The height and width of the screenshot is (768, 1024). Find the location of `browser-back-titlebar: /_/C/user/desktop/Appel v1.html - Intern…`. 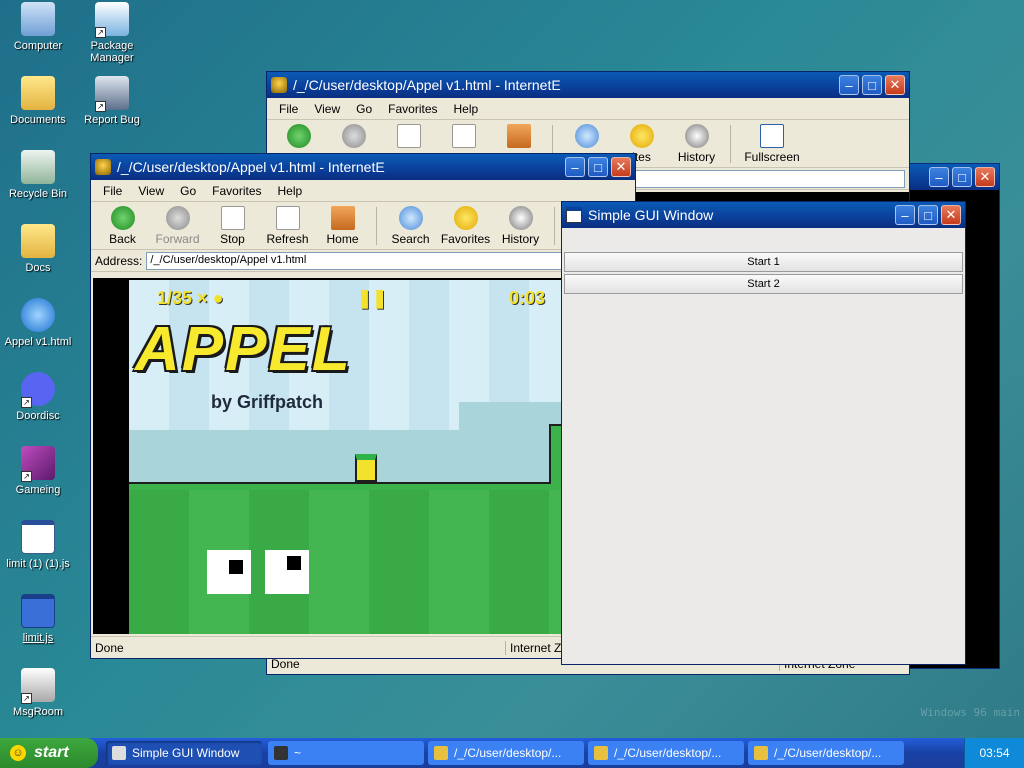

browser-back-titlebar: /_/C/user/desktop/Appel v1.html - Intern… is located at coordinates (588, 85).